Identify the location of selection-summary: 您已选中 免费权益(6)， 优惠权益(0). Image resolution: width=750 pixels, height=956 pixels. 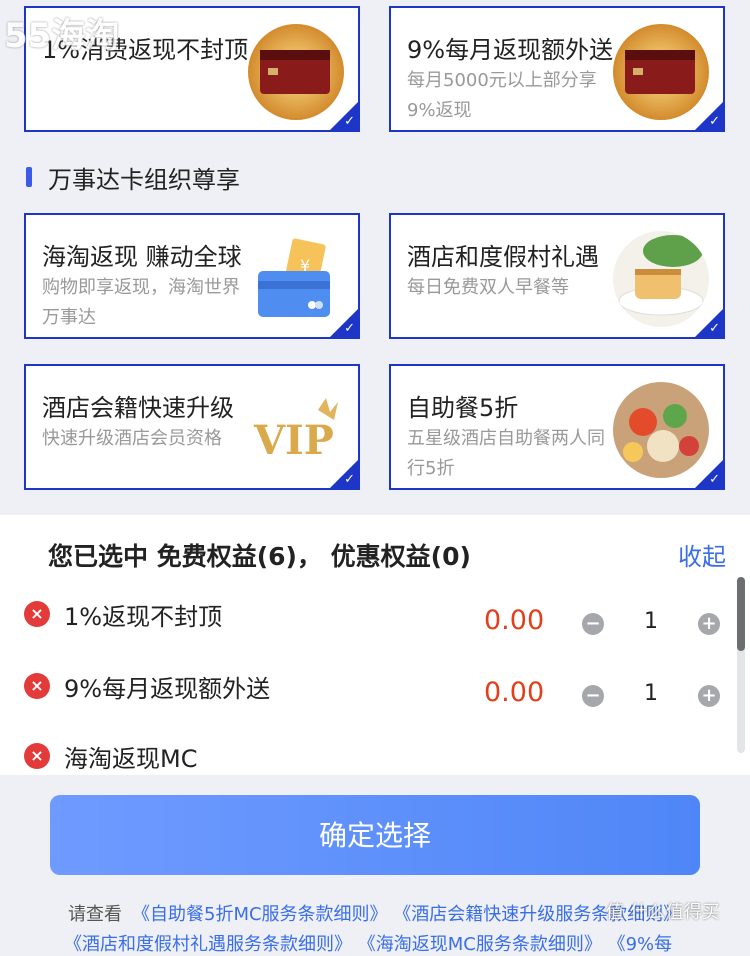
(259, 556).